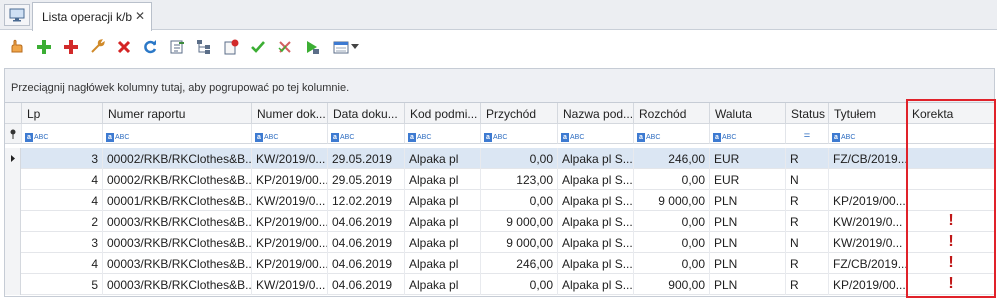 The width and height of the screenshot is (997, 299). I want to click on monitor-icon, so click(17, 15).